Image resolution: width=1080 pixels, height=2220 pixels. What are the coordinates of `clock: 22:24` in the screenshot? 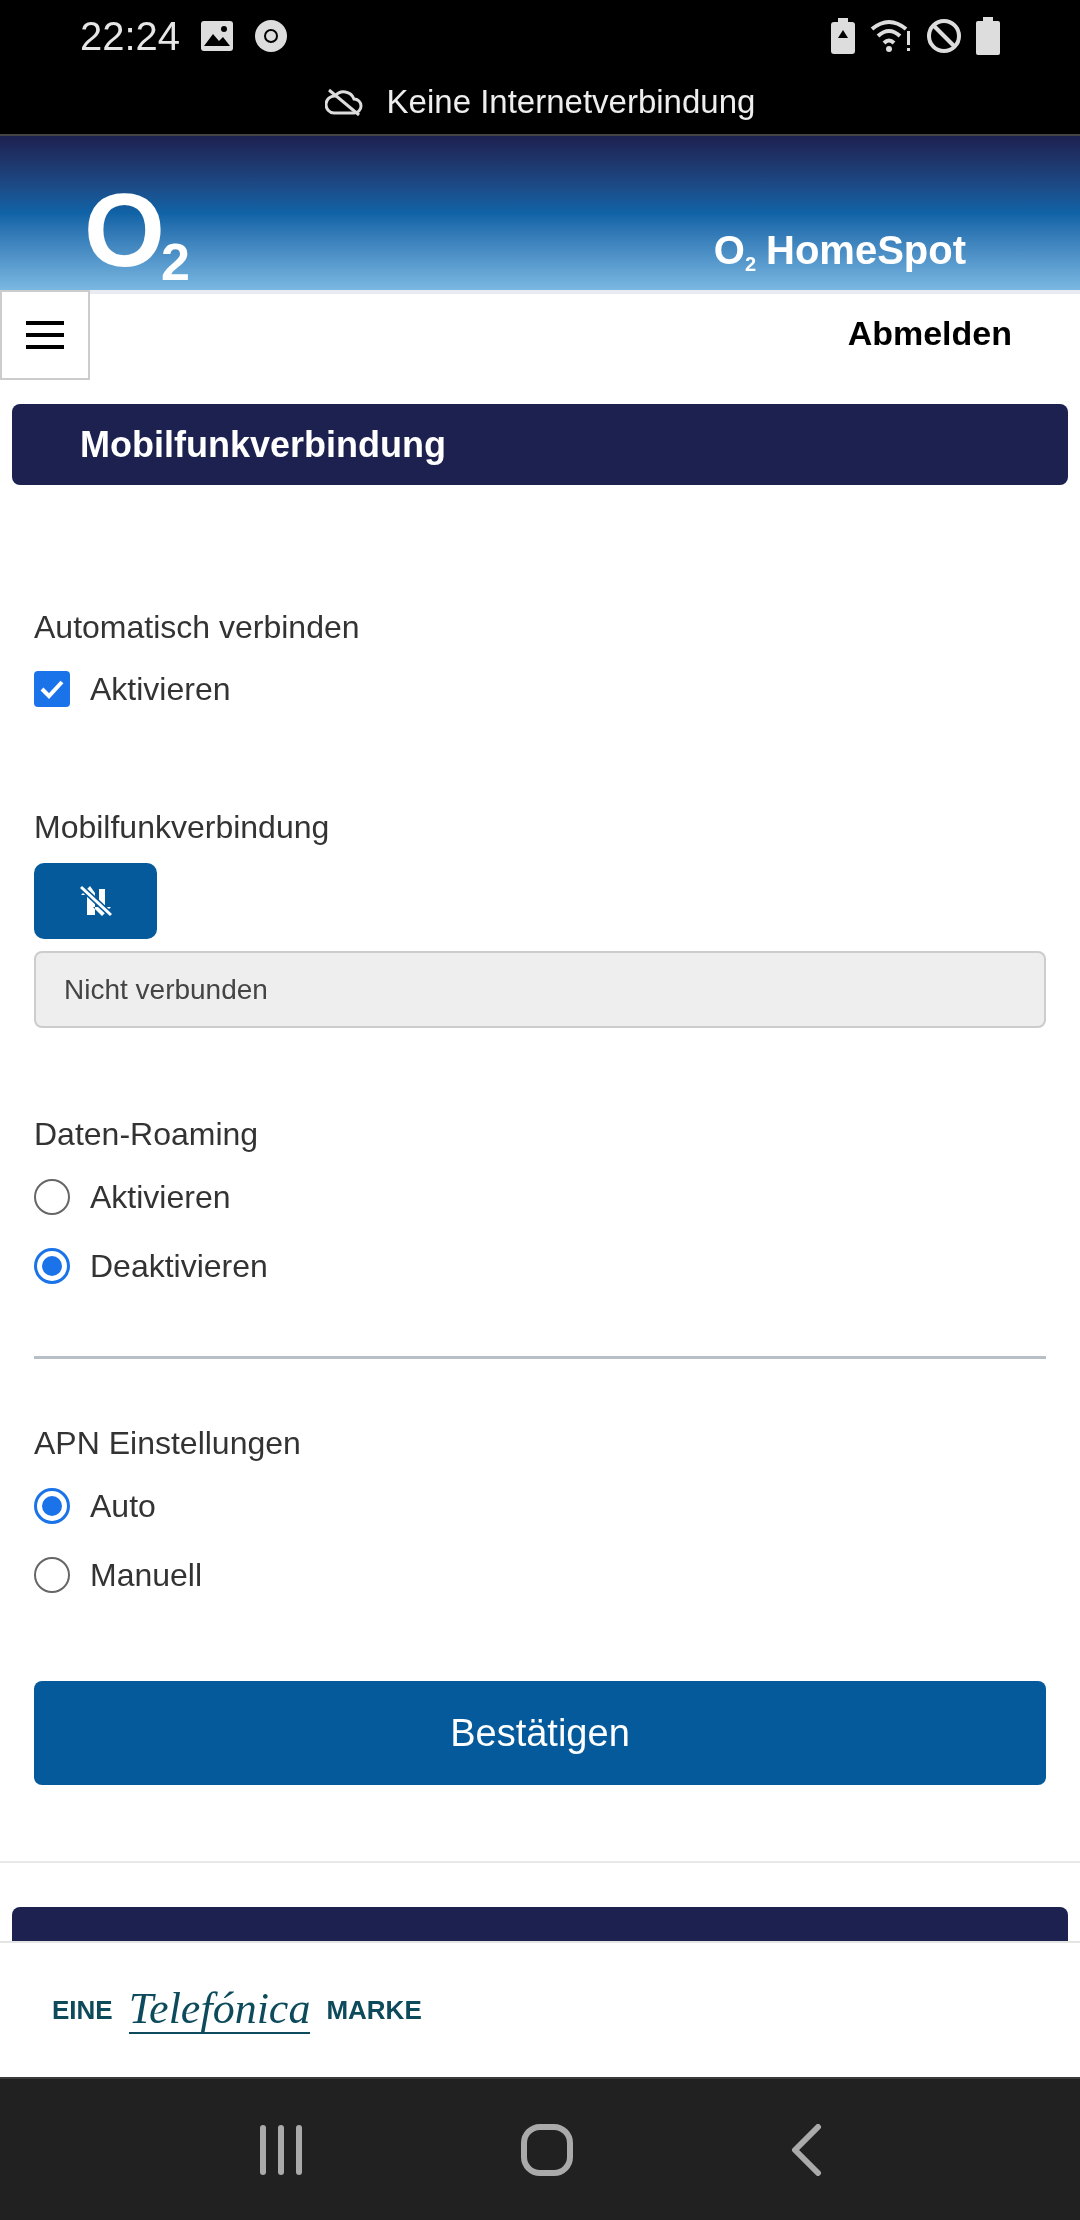 It's located at (130, 36).